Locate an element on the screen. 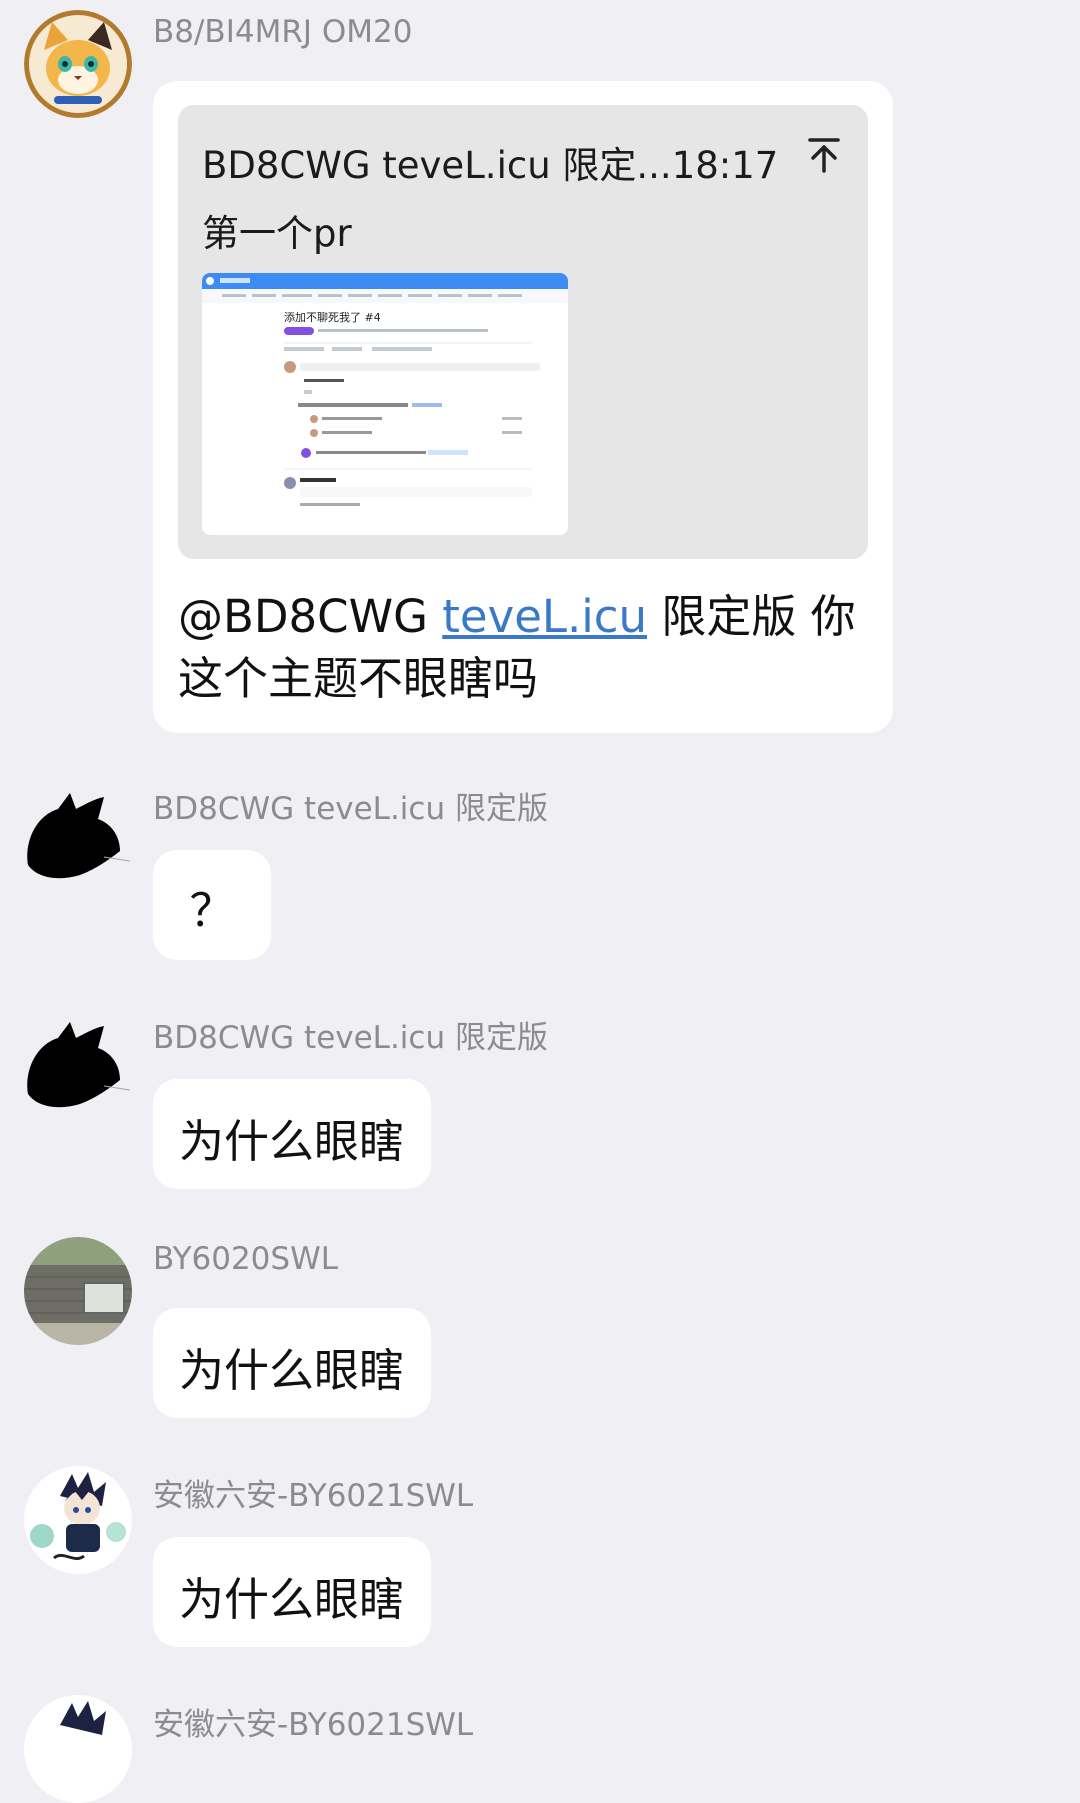 The image size is (1080, 1803). stone-gate-photo-icon is located at coordinates (78, 1291).